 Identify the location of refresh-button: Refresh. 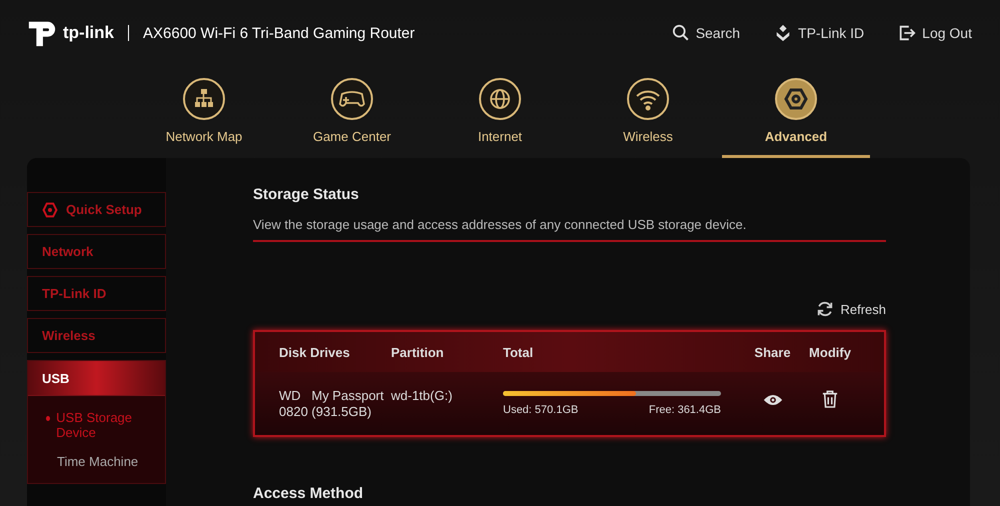
(851, 309).